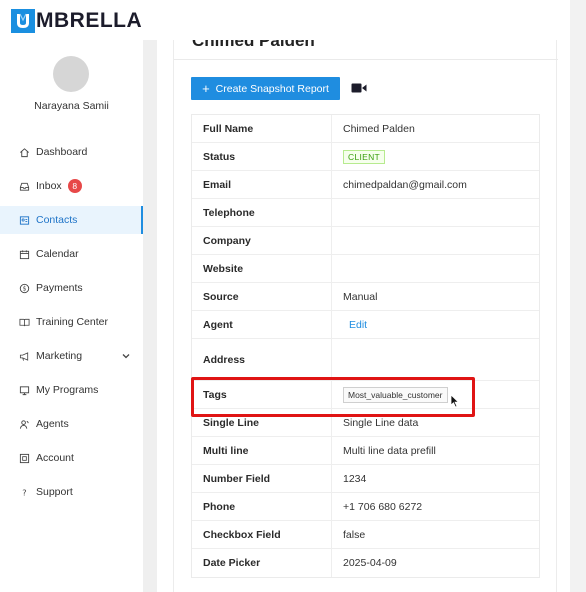  Describe the element at coordinates (405, 184) in the screenshot. I see `email-value: chimedpaldan@gmail.com` at that location.